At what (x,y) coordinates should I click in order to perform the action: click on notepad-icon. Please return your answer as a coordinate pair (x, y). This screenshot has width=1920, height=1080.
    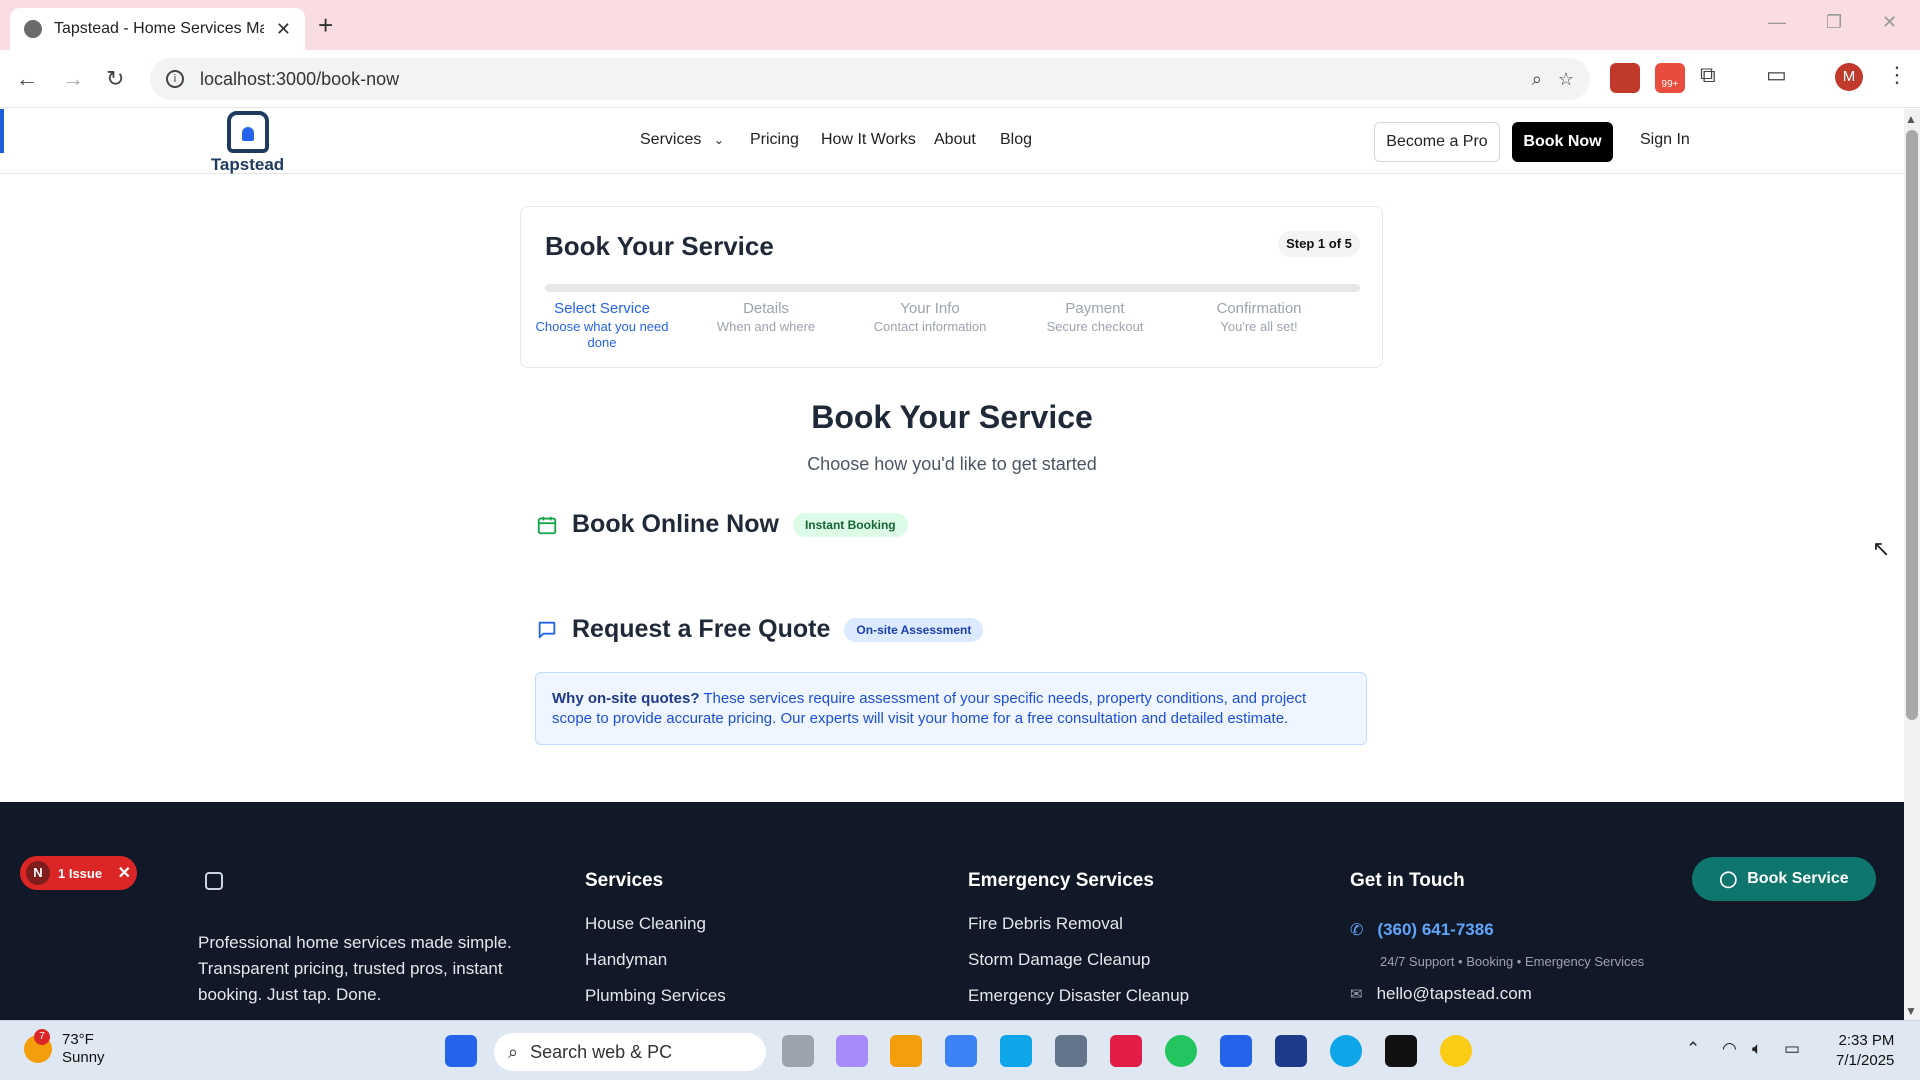
    Looking at the image, I should click on (1236, 1051).